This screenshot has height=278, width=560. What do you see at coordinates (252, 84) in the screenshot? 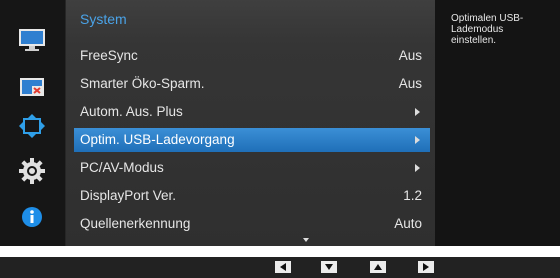
I see `menu-item-eco-saving: Smarter Öko-Sparm. Aus` at bounding box center [252, 84].